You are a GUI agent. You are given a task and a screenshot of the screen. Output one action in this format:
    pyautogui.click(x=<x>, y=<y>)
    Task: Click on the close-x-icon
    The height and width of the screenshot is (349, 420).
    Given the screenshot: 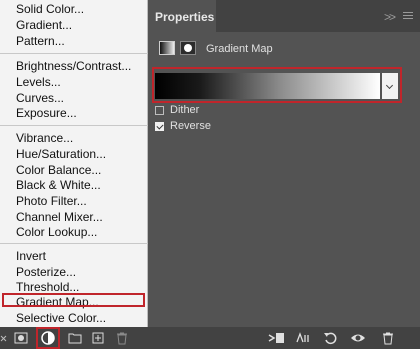 What is the action you would take?
    pyautogui.click(x=4, y=338)
    